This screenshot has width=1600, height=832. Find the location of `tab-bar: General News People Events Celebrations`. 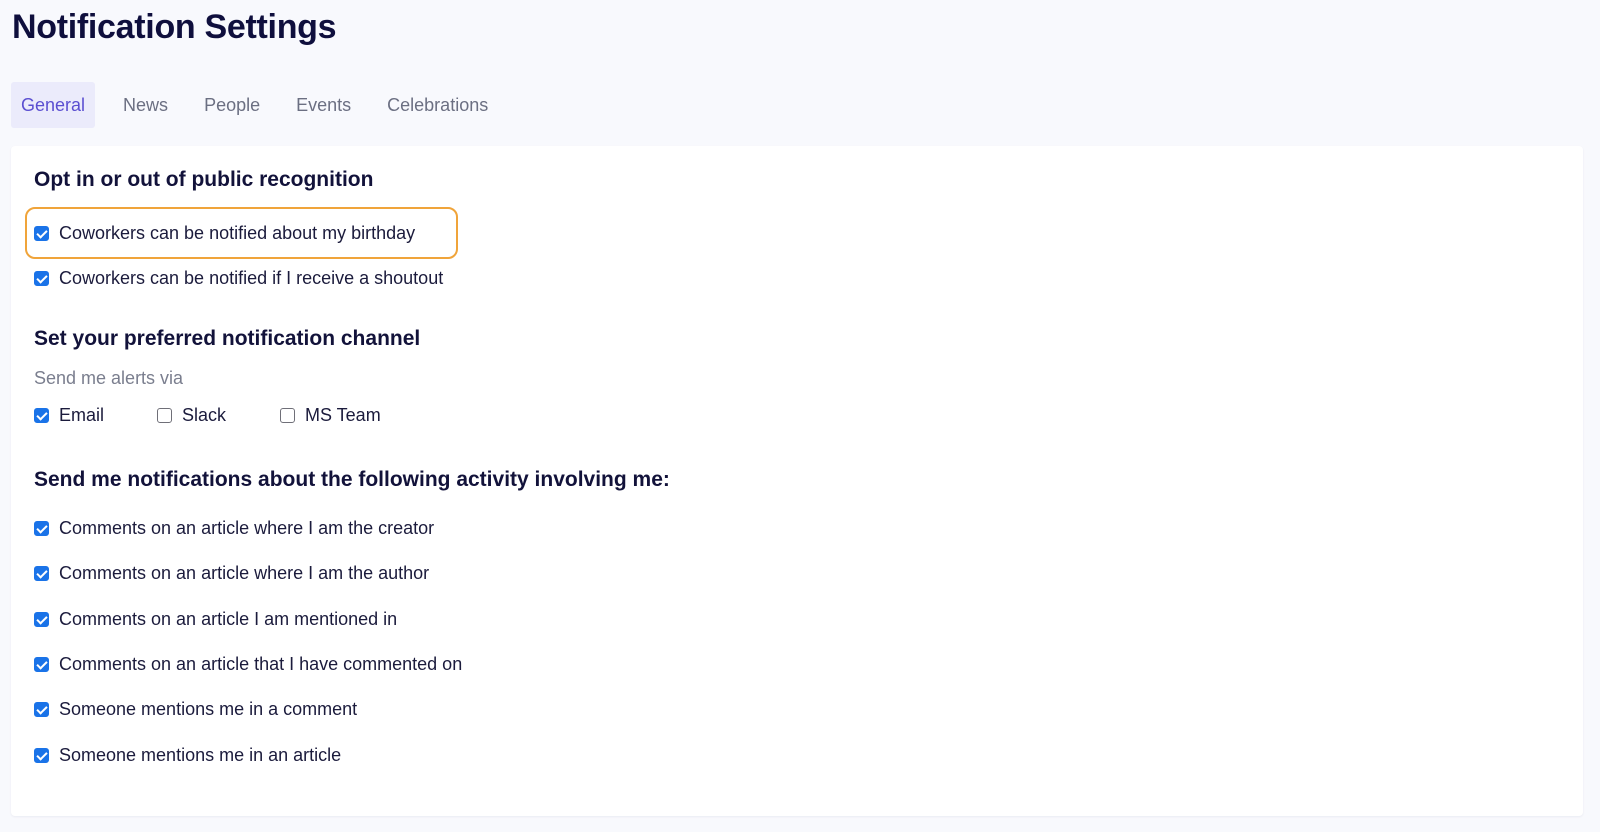

tab-bar: General News People Events Celebrations is located at coordinates (258, 105).